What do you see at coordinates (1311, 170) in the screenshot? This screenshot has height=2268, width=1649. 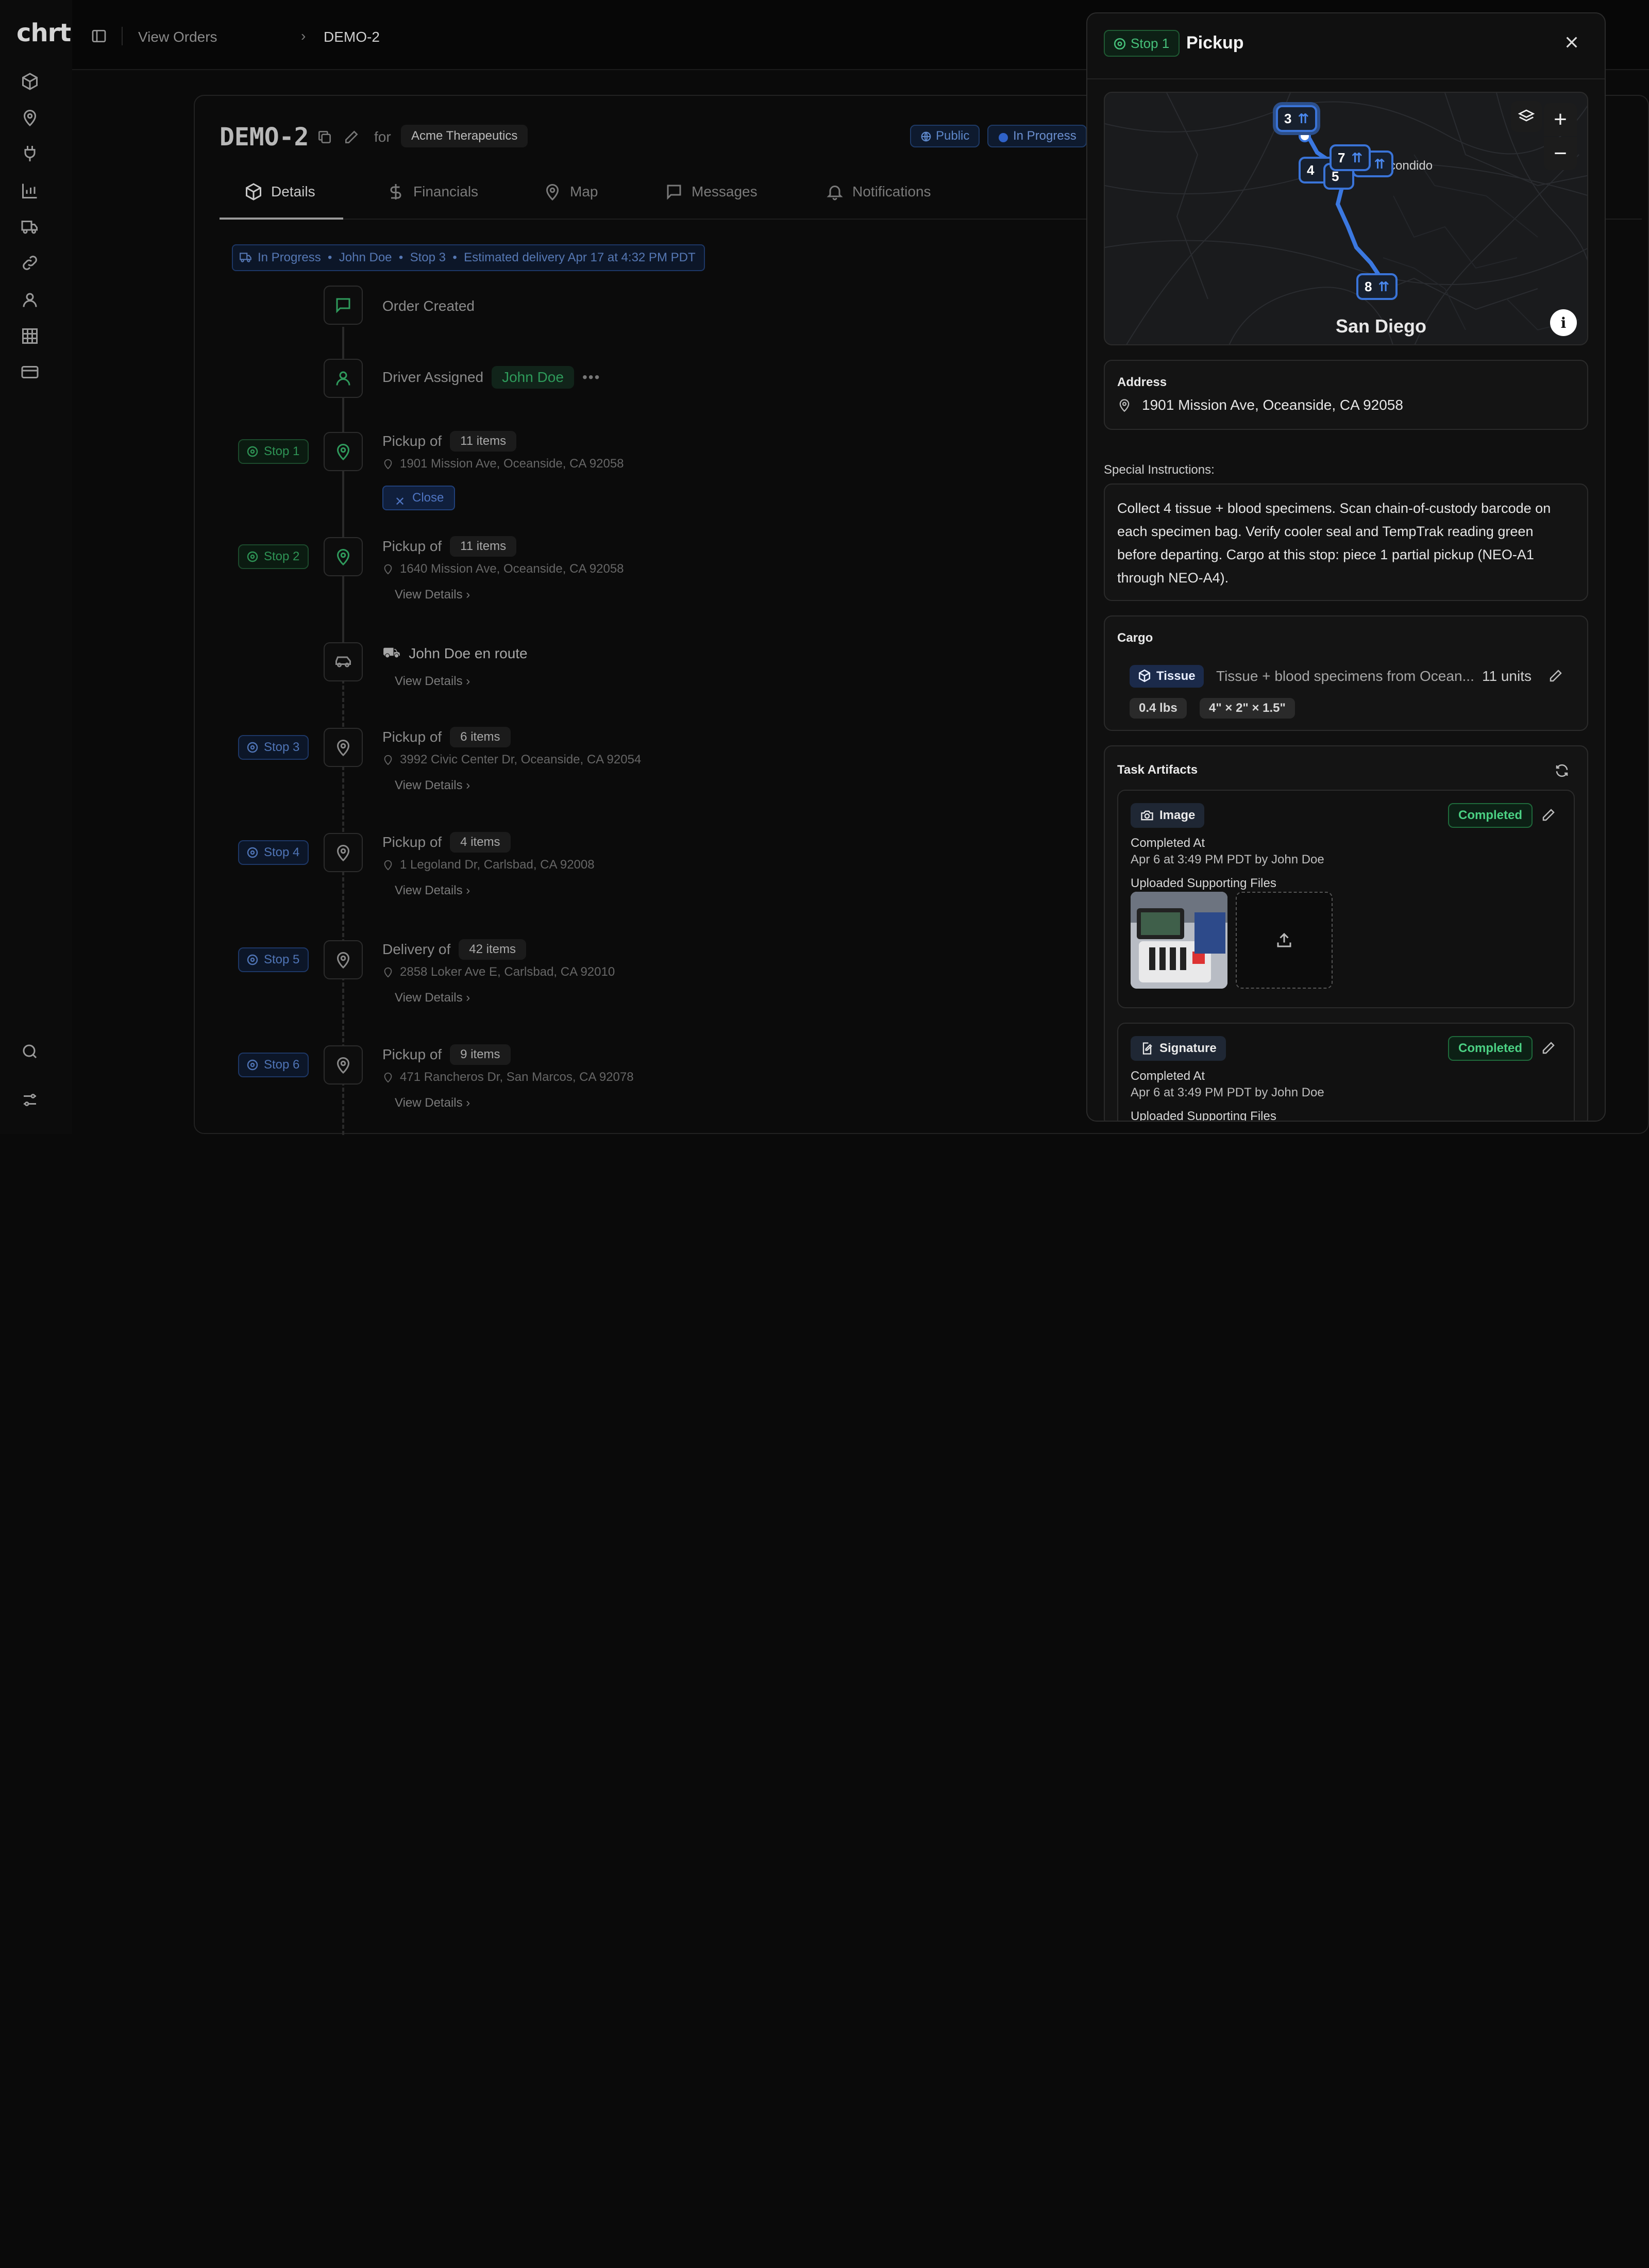 I see `marker-number: 4` at bounding box center [1311, 170].